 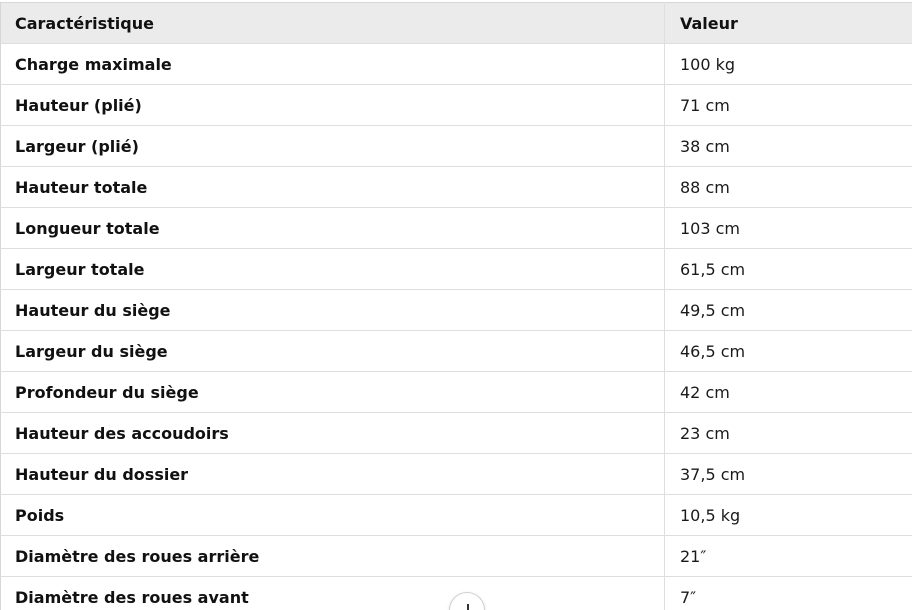 I want to click on row-label: Largeur du siège, so click(x=332, y=351).